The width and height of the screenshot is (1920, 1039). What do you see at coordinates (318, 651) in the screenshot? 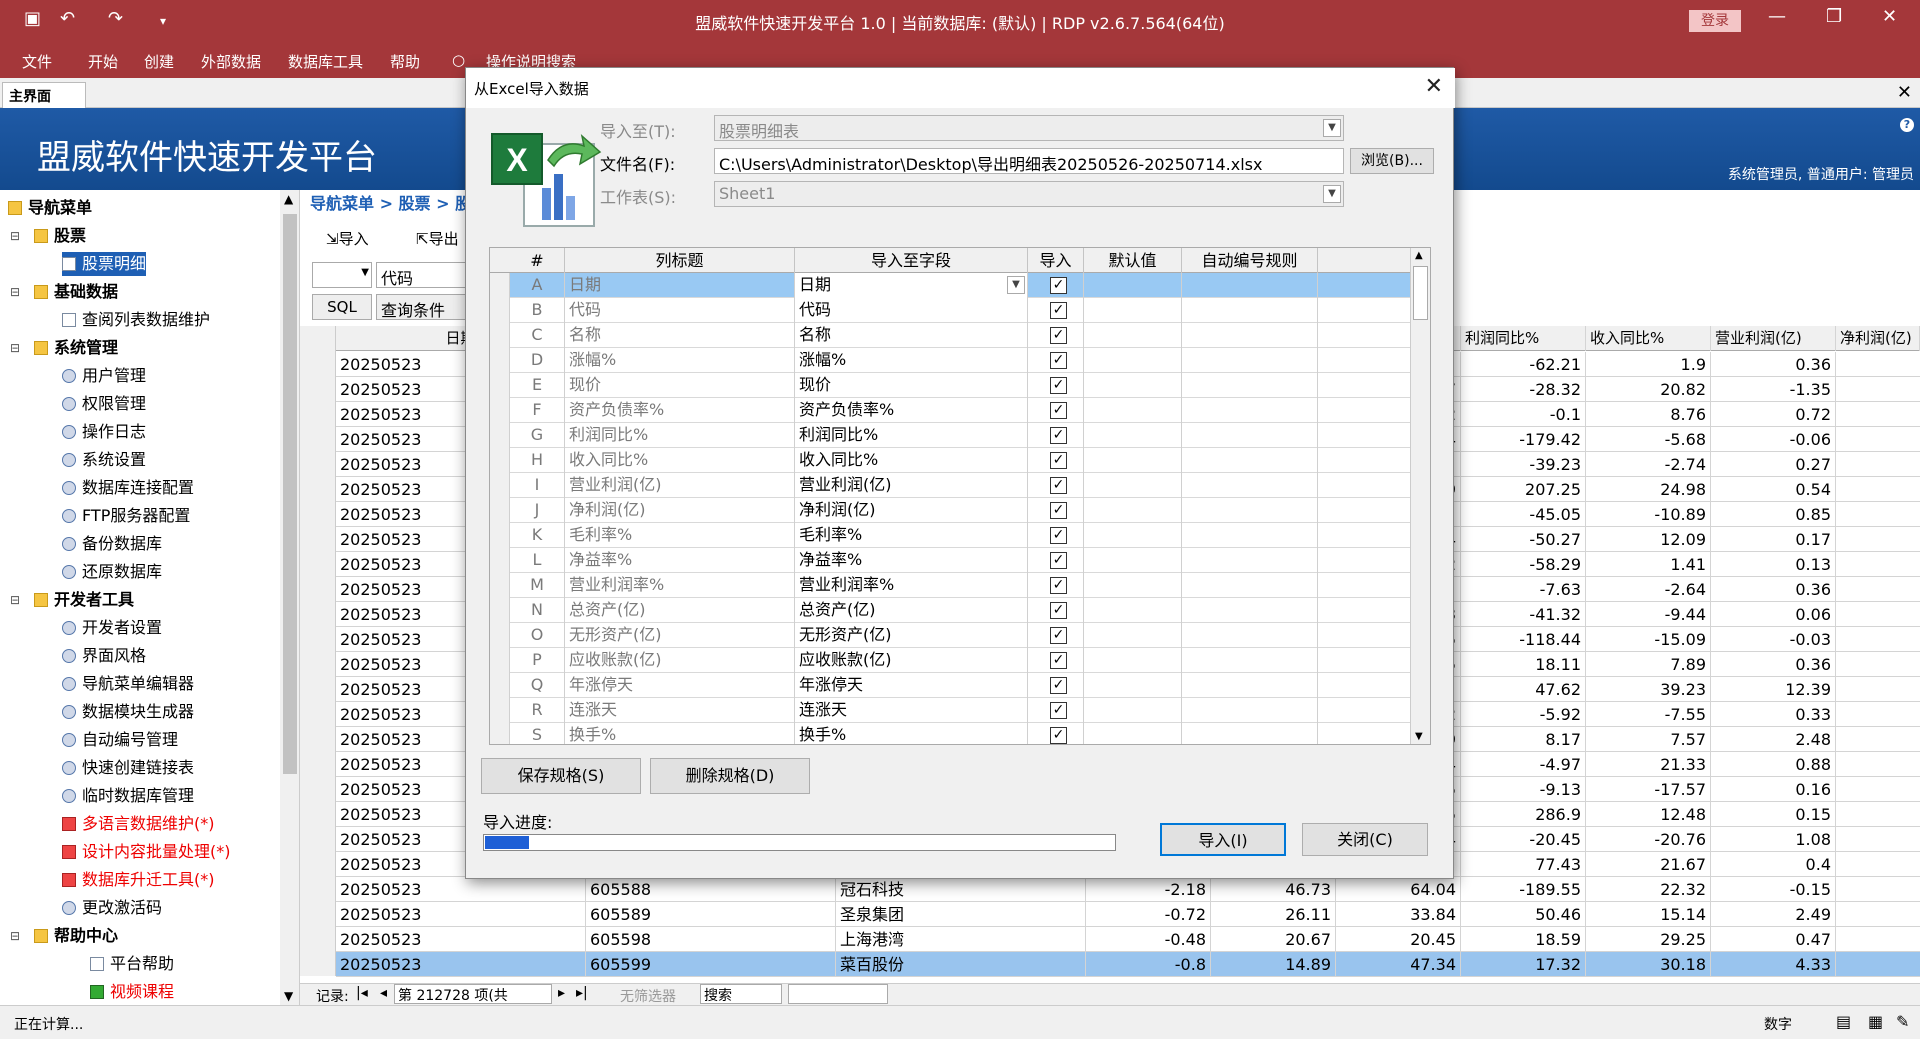
I see `row-selector-column` at bounding box center [318, 651].